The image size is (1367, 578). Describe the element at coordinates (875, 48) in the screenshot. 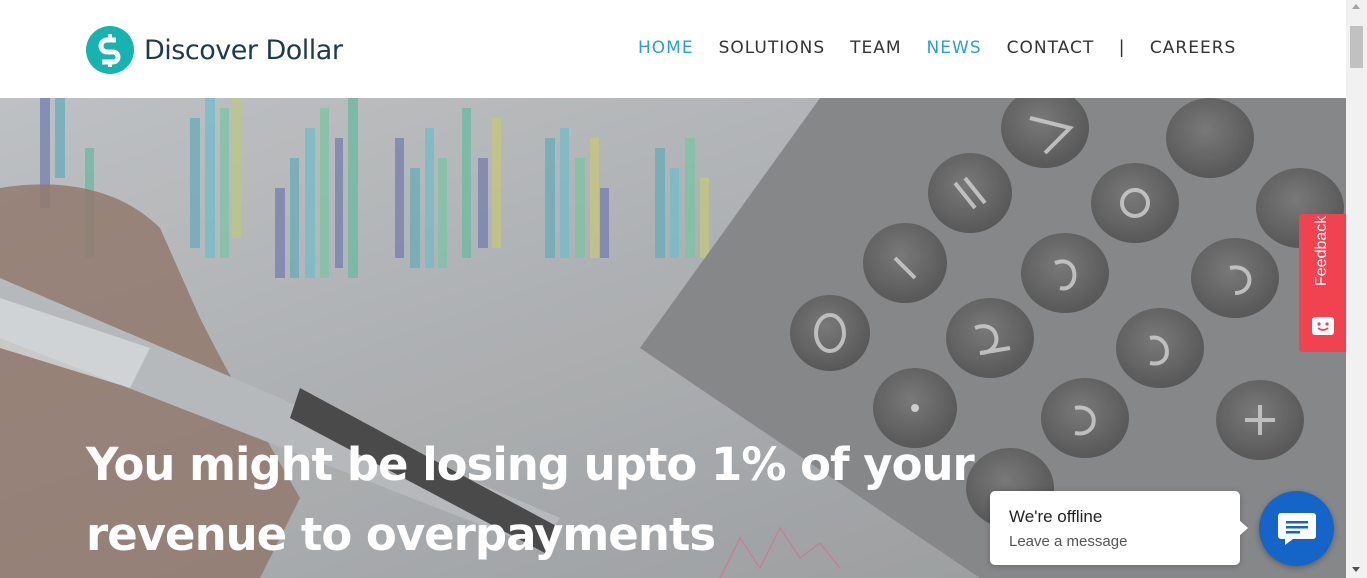

I see `nav-team: TEAM` at that location.